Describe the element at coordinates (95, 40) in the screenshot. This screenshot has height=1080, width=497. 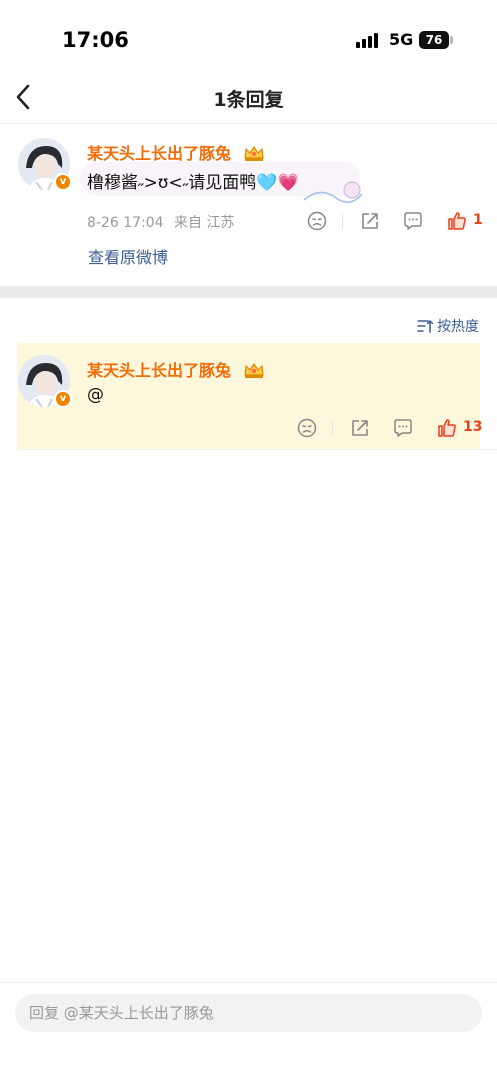
I see `status-time: 17:06` at that location.